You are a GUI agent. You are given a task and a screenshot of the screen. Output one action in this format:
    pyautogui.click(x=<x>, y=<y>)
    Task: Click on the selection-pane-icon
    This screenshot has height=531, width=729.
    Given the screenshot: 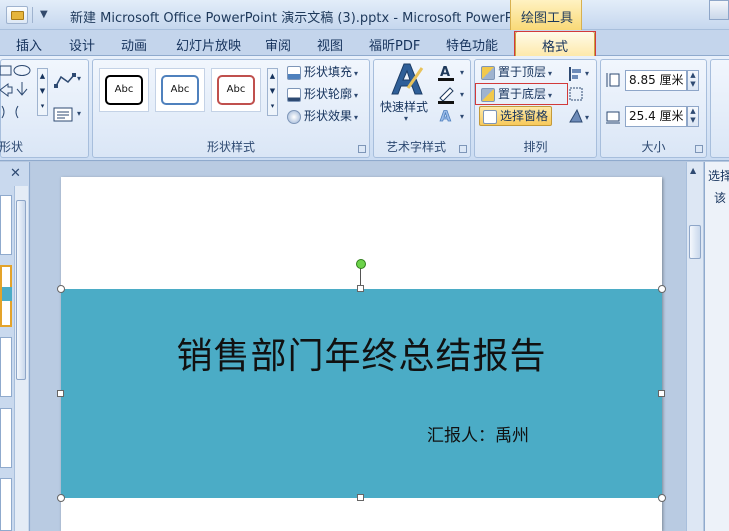 What is the action you would take?
    pyautogui.click(x=490, y=116)
    